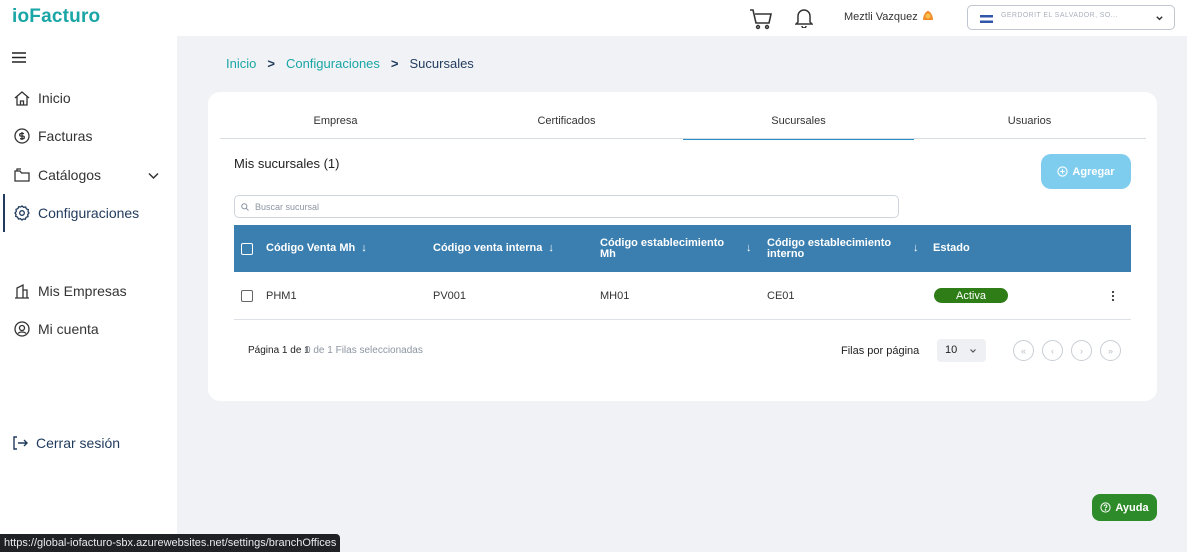  What do you see at coordinates (279, 350) in the screenshot?
I see `page-info: Página 1 de 1` at bounding box center [279, 350].